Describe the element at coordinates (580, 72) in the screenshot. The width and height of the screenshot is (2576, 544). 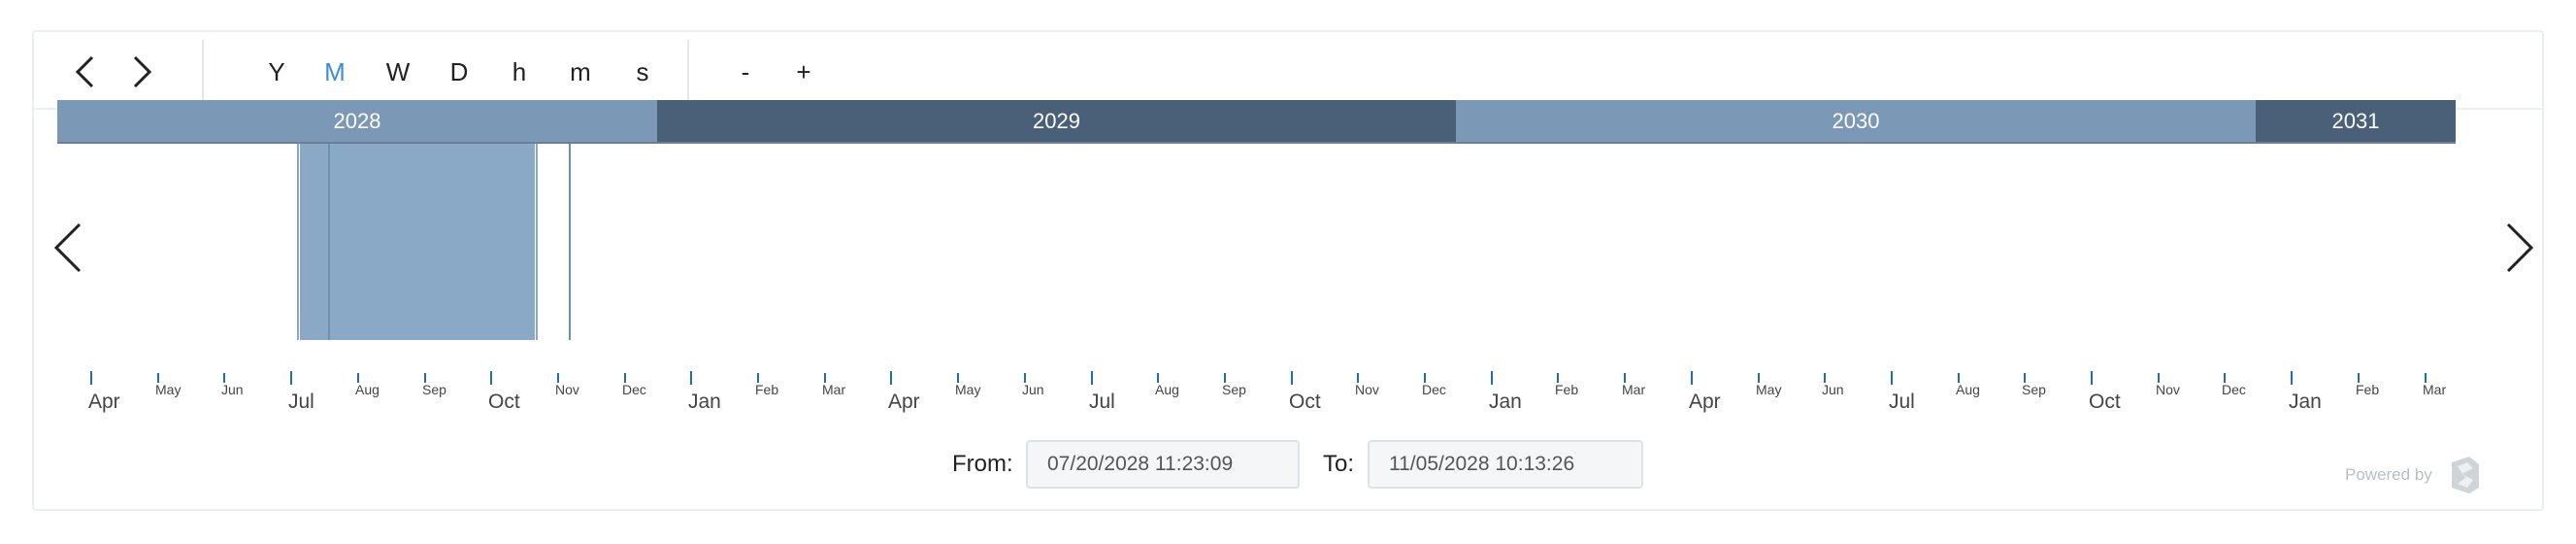
I see `unit-button-m: m` at that location.